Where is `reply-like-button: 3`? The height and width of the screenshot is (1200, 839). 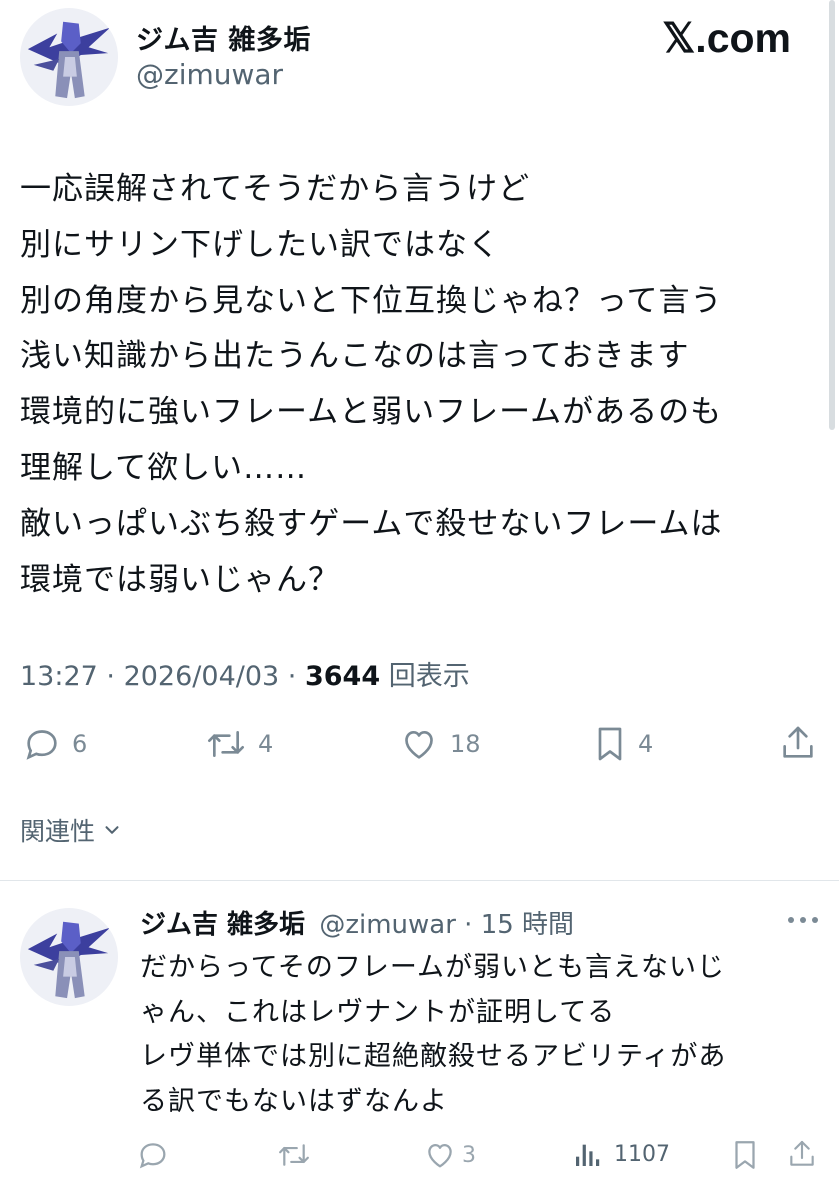
reply-like-button: 3 is located at coordinates (449, 1155).